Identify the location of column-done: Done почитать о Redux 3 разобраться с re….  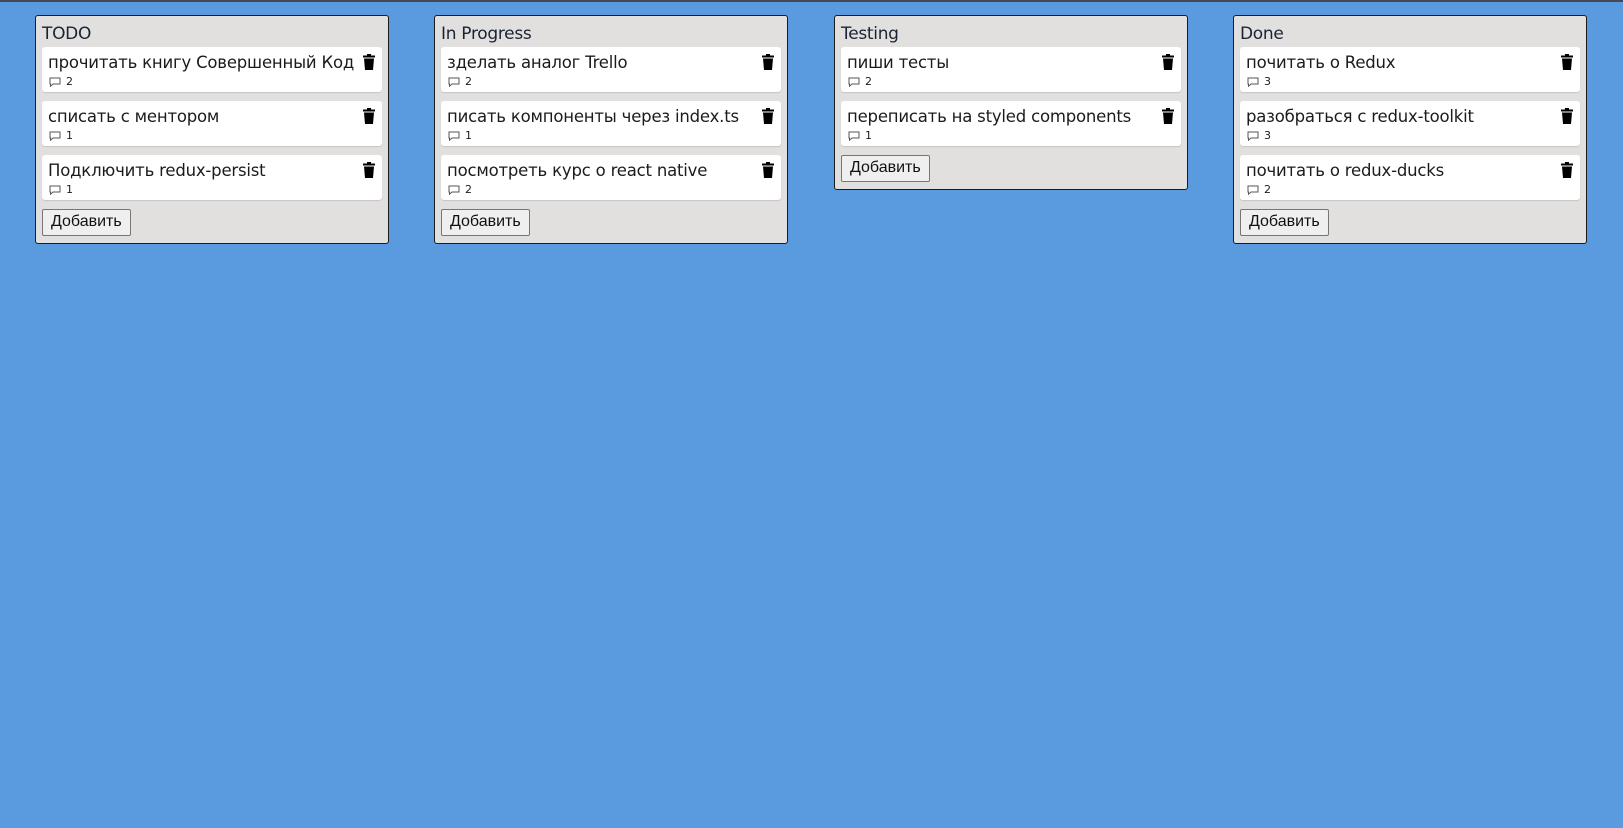
(1410, 129).